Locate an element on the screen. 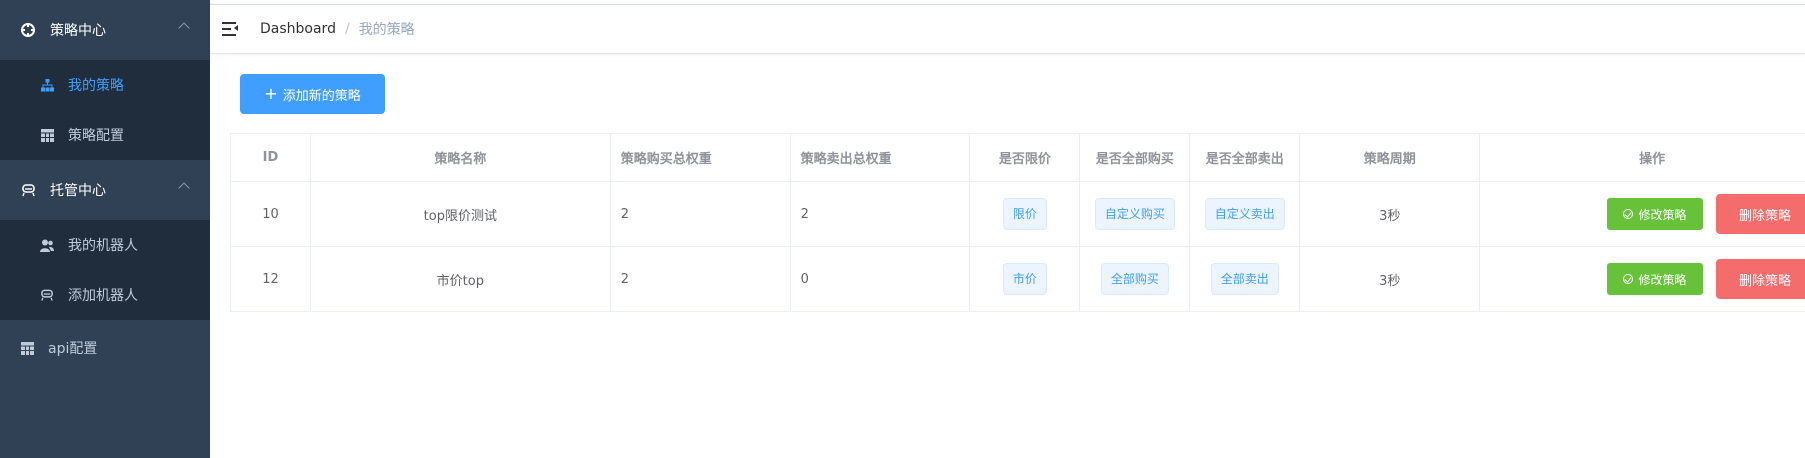 This screenshot has height=458, width=1805. target-icon is located at coordinates (28, 30).